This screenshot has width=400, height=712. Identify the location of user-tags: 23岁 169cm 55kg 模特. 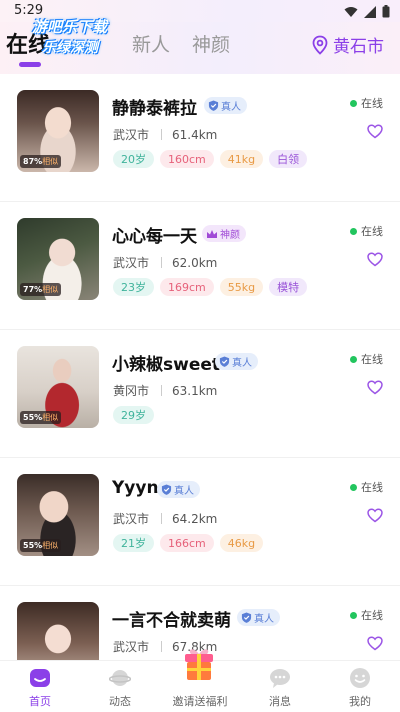
(210, 287).